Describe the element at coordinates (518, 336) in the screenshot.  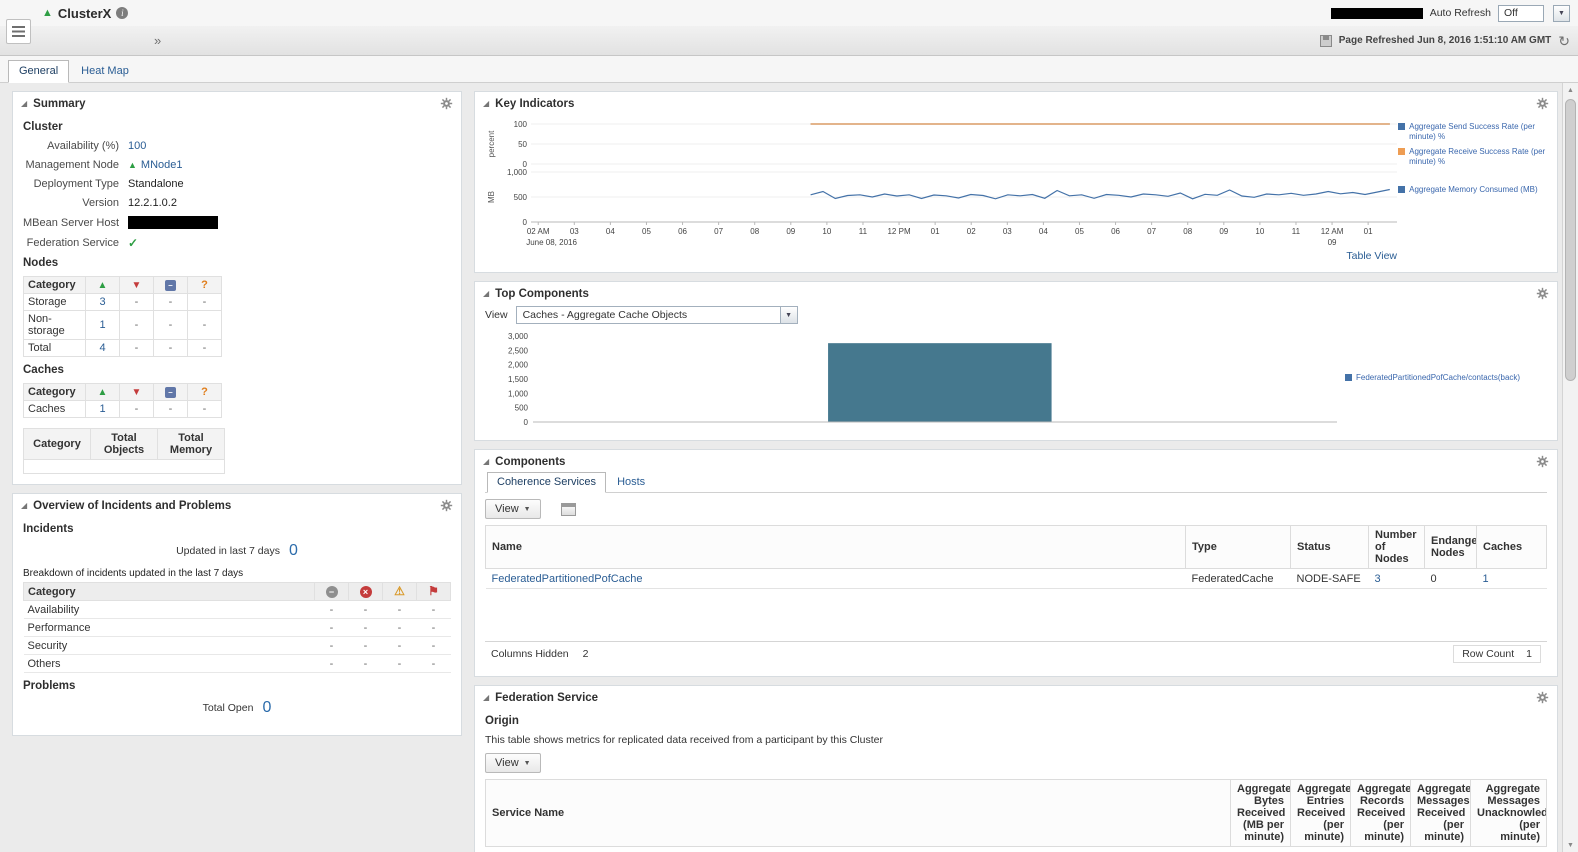
I see `svg-text: 3,000` at that location.